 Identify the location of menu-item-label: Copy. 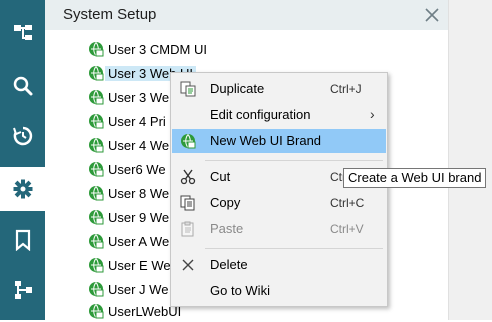
(225, 202).